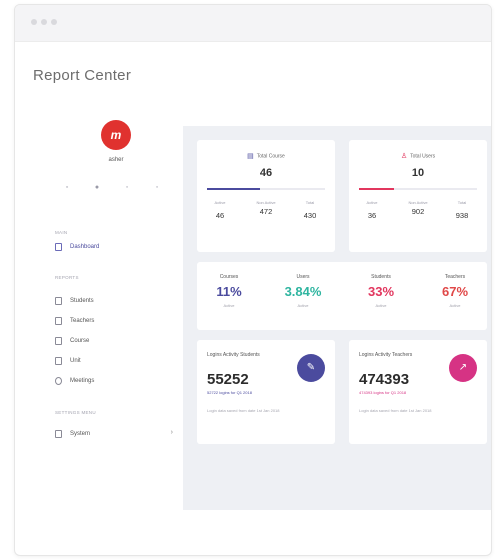 The image size is (497, 560). Describe the element at coordinates (115, 381) in the screenshot. I see `sidebar-item-meetings: Meetings` at that location.